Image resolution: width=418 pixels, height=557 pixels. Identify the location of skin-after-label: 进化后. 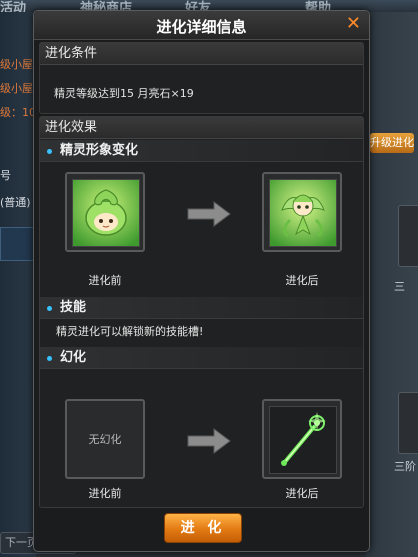
(302, 493).